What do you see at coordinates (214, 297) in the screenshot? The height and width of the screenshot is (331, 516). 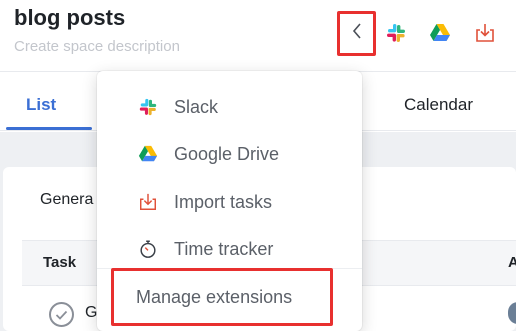 I see `manage-extensions-label: Manage extensions` at bounding box center [214, 297].